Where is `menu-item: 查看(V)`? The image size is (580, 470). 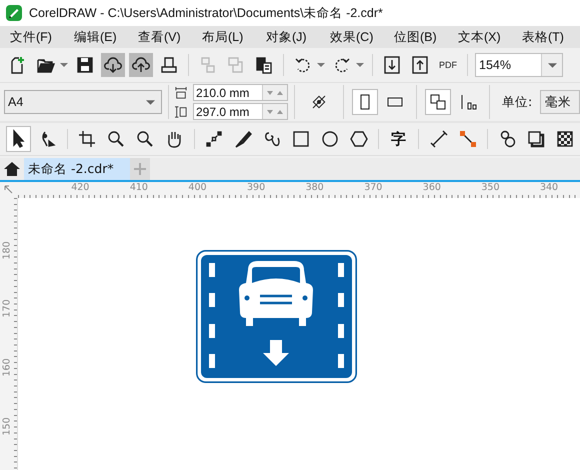
menu-item: 查看(V) is located at coordinates (164, 37).